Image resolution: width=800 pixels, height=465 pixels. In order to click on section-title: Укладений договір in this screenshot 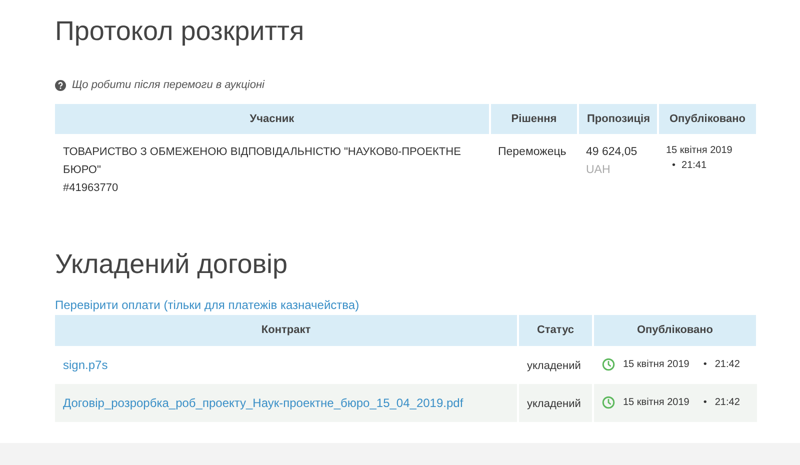, I will do `click(172, 264)`.